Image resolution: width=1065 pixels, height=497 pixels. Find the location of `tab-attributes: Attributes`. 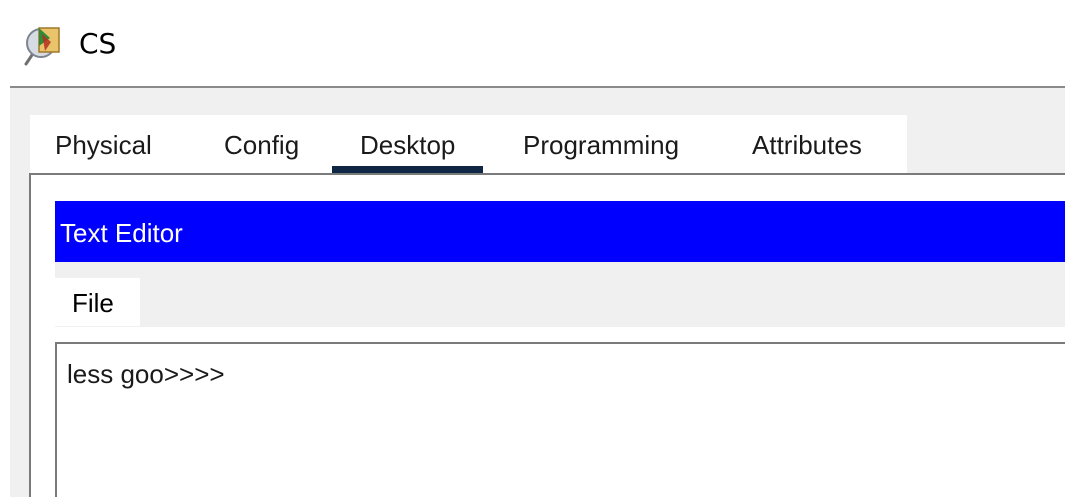

tab-attributes: Attributes is located at coordinates (807, 144).